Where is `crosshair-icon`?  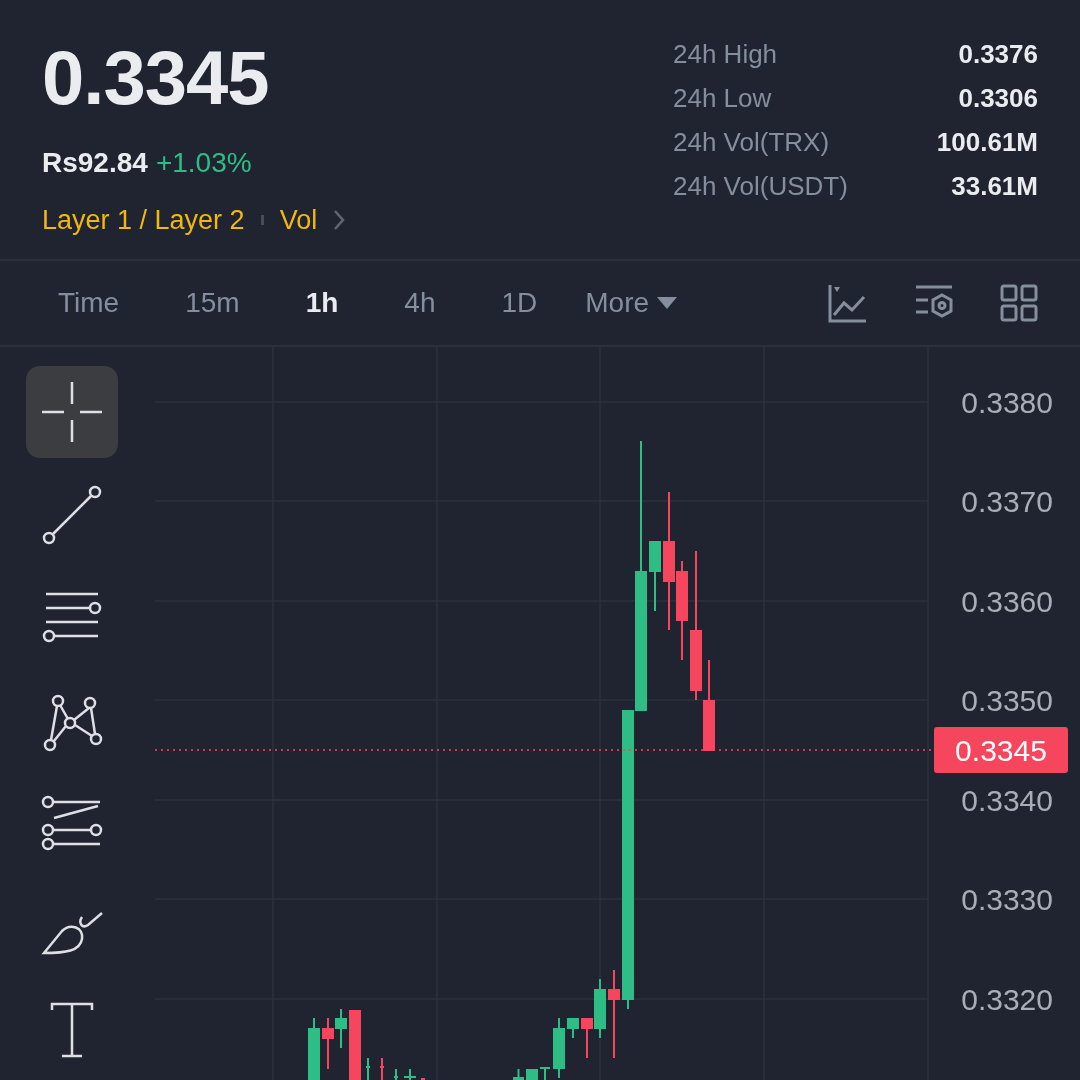 crosshair-icon is located at coordinates (72, 412).